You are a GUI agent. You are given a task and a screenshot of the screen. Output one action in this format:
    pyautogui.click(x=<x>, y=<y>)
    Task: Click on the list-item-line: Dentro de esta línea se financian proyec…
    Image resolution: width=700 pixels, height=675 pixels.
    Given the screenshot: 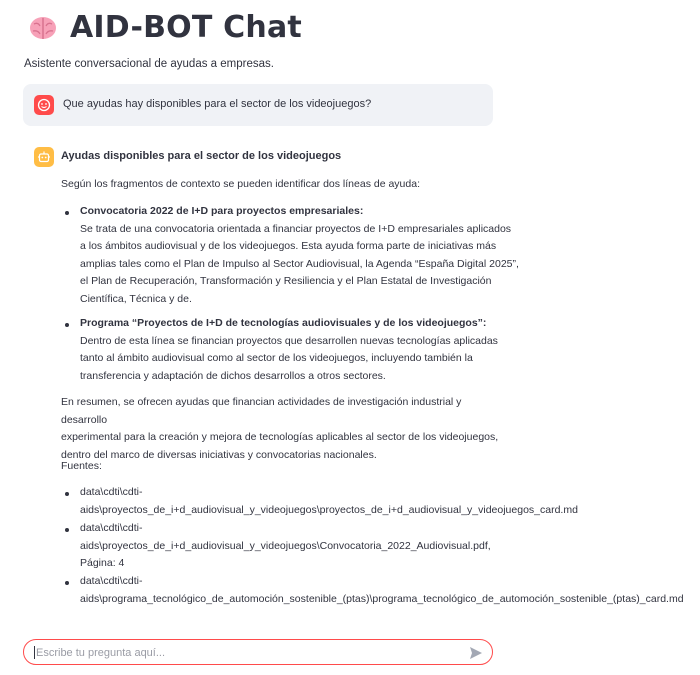 What is the action you would take?
    pyautogui.click(x=289, y=340)
    